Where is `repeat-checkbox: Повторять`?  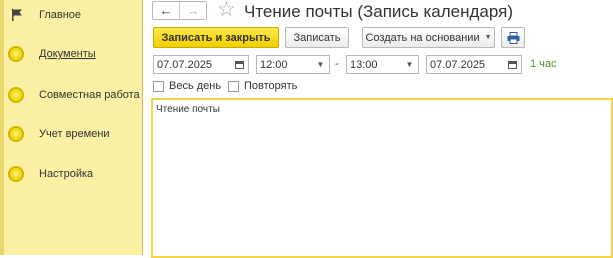
repeat-checkbox: Повторять is located at coordinates (262, 86).